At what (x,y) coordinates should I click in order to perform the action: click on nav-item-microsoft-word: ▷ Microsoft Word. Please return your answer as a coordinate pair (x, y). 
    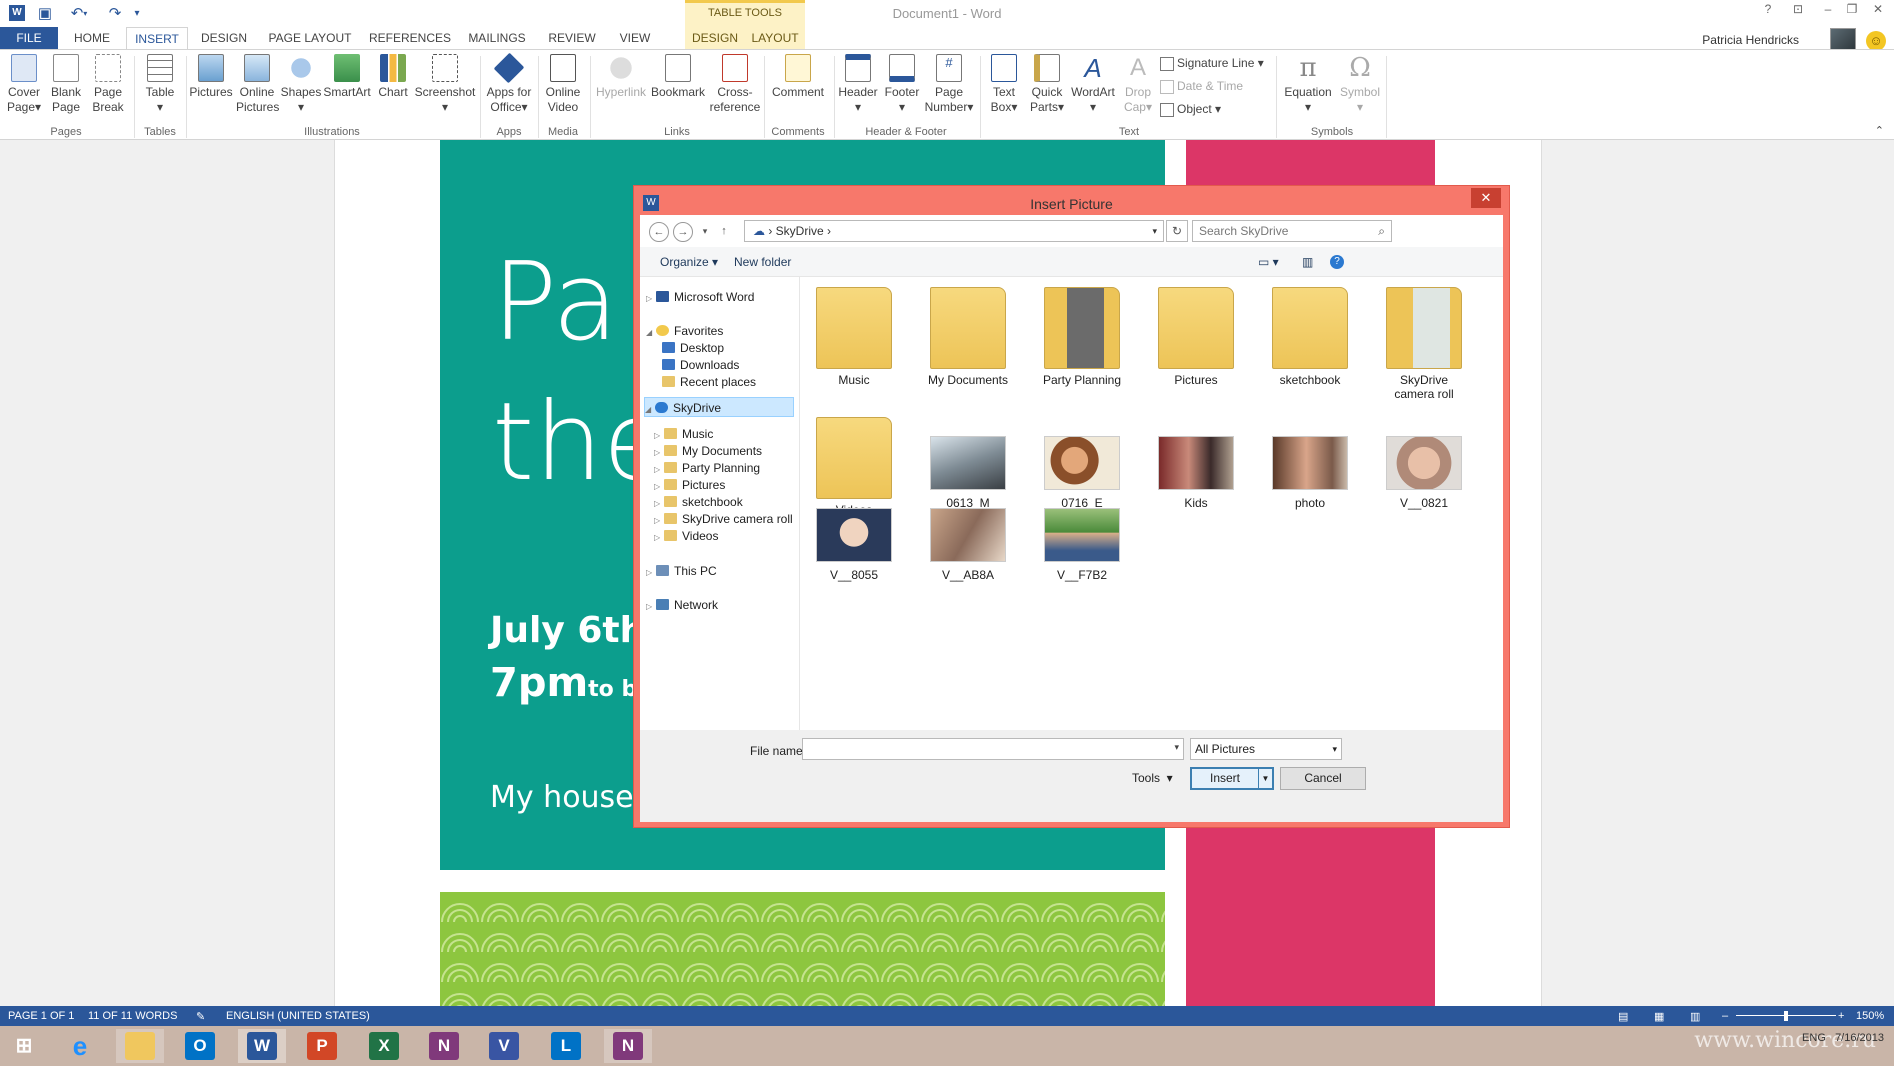
    Looking at the image, I should click on (700, 297).